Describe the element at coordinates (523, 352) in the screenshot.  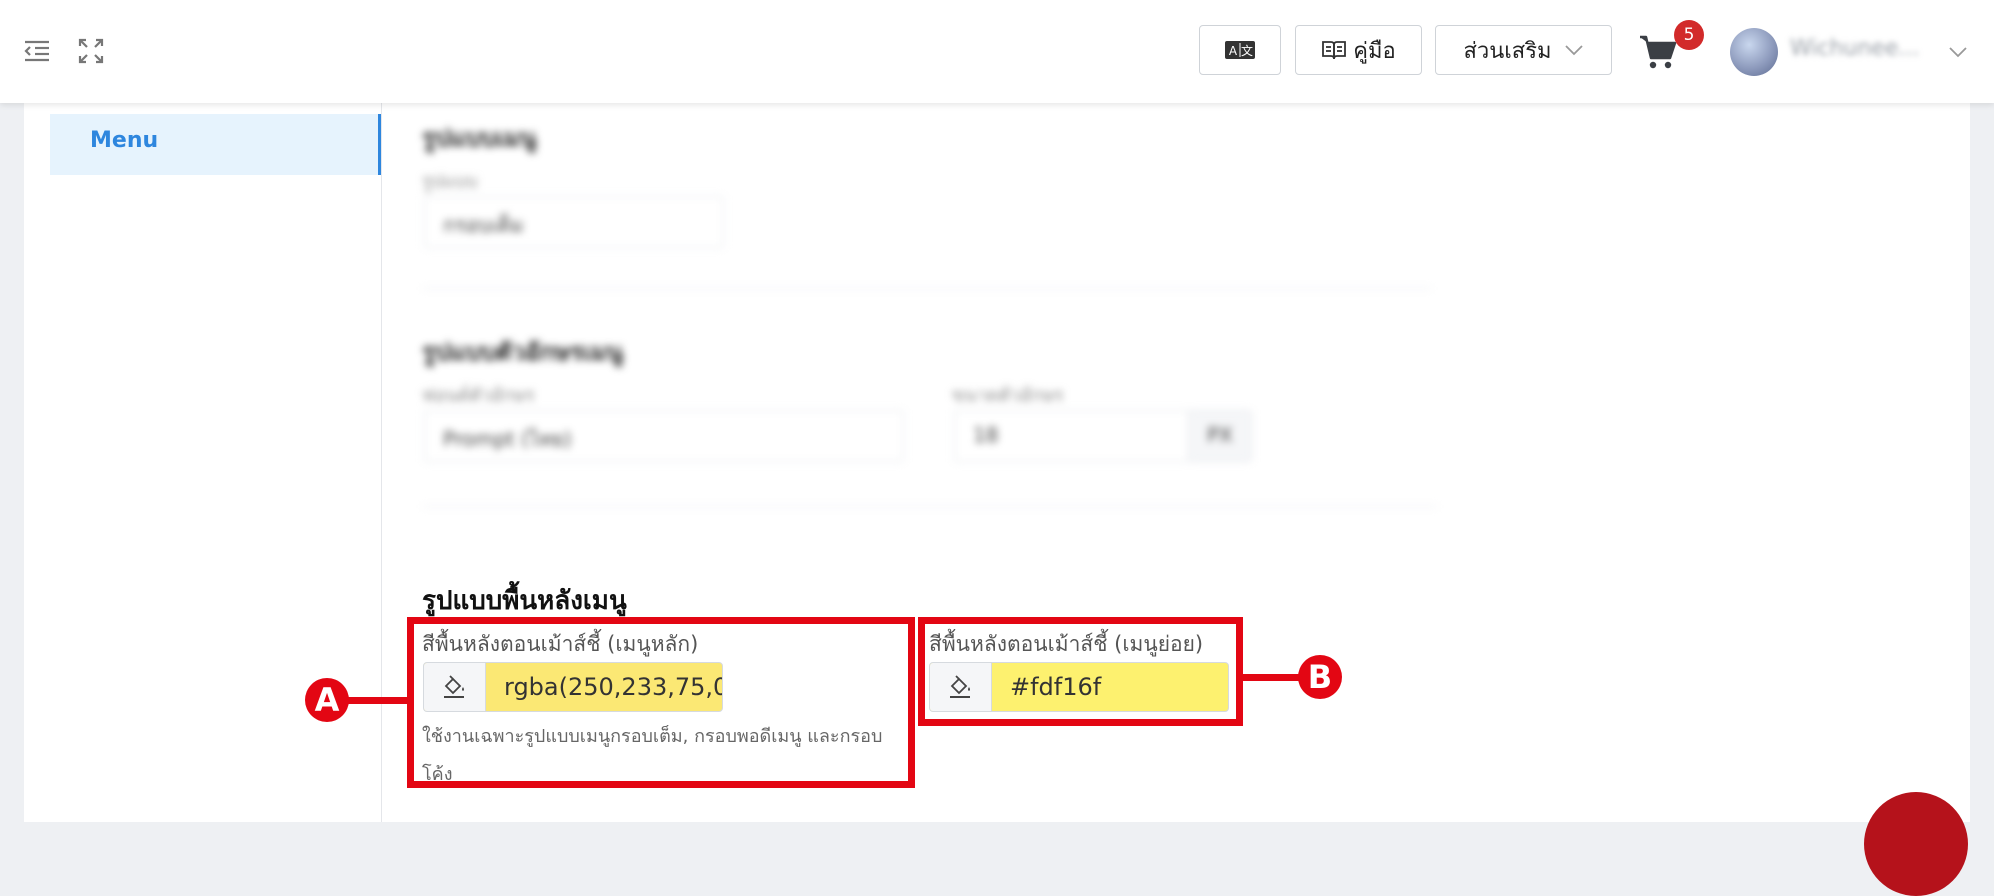
I see `section-title-font: รูปแบบตัวอักษรเมนู` at that location.